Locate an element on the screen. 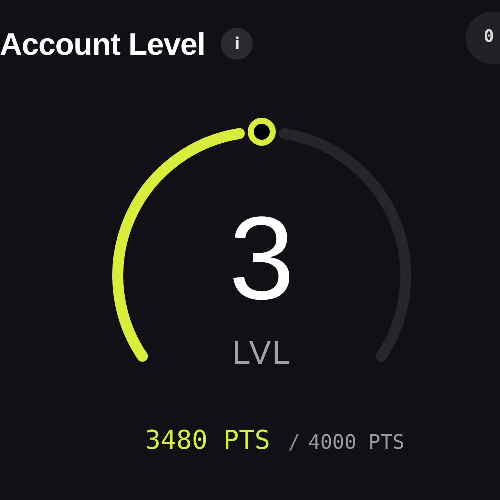  level-number: 3 is located at coordinates (262, 259).